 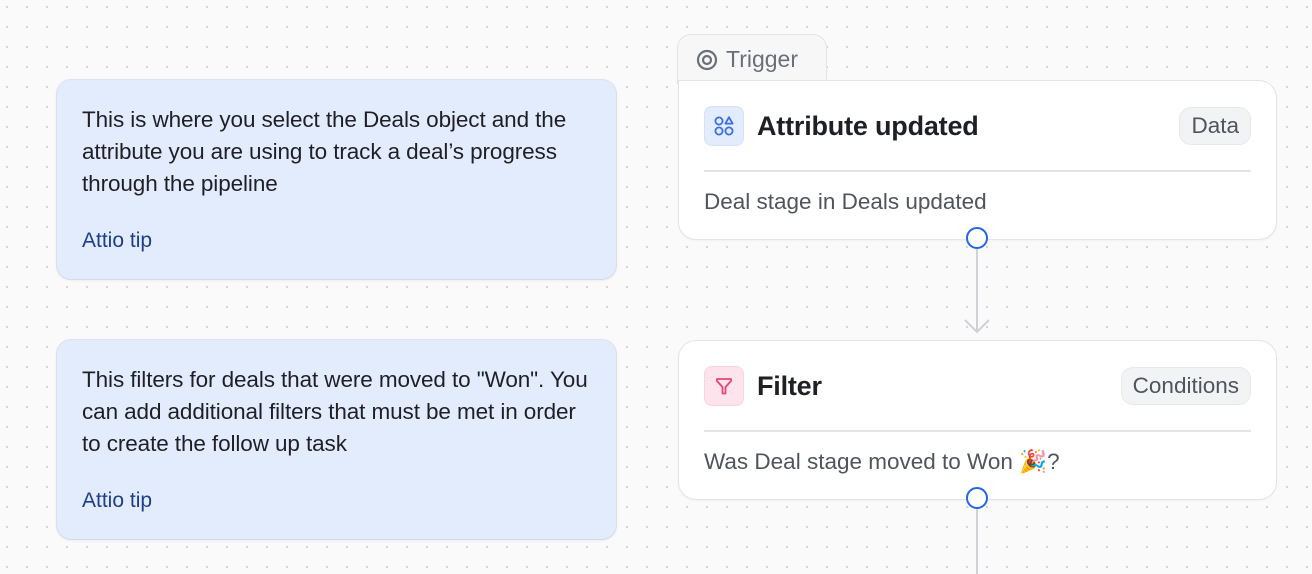 What do you see at coordinates (882, 461) in the screenshot?
I see `node-description: Was Deal stage moved to Won 🎉?` at bounding box center [882, 461].